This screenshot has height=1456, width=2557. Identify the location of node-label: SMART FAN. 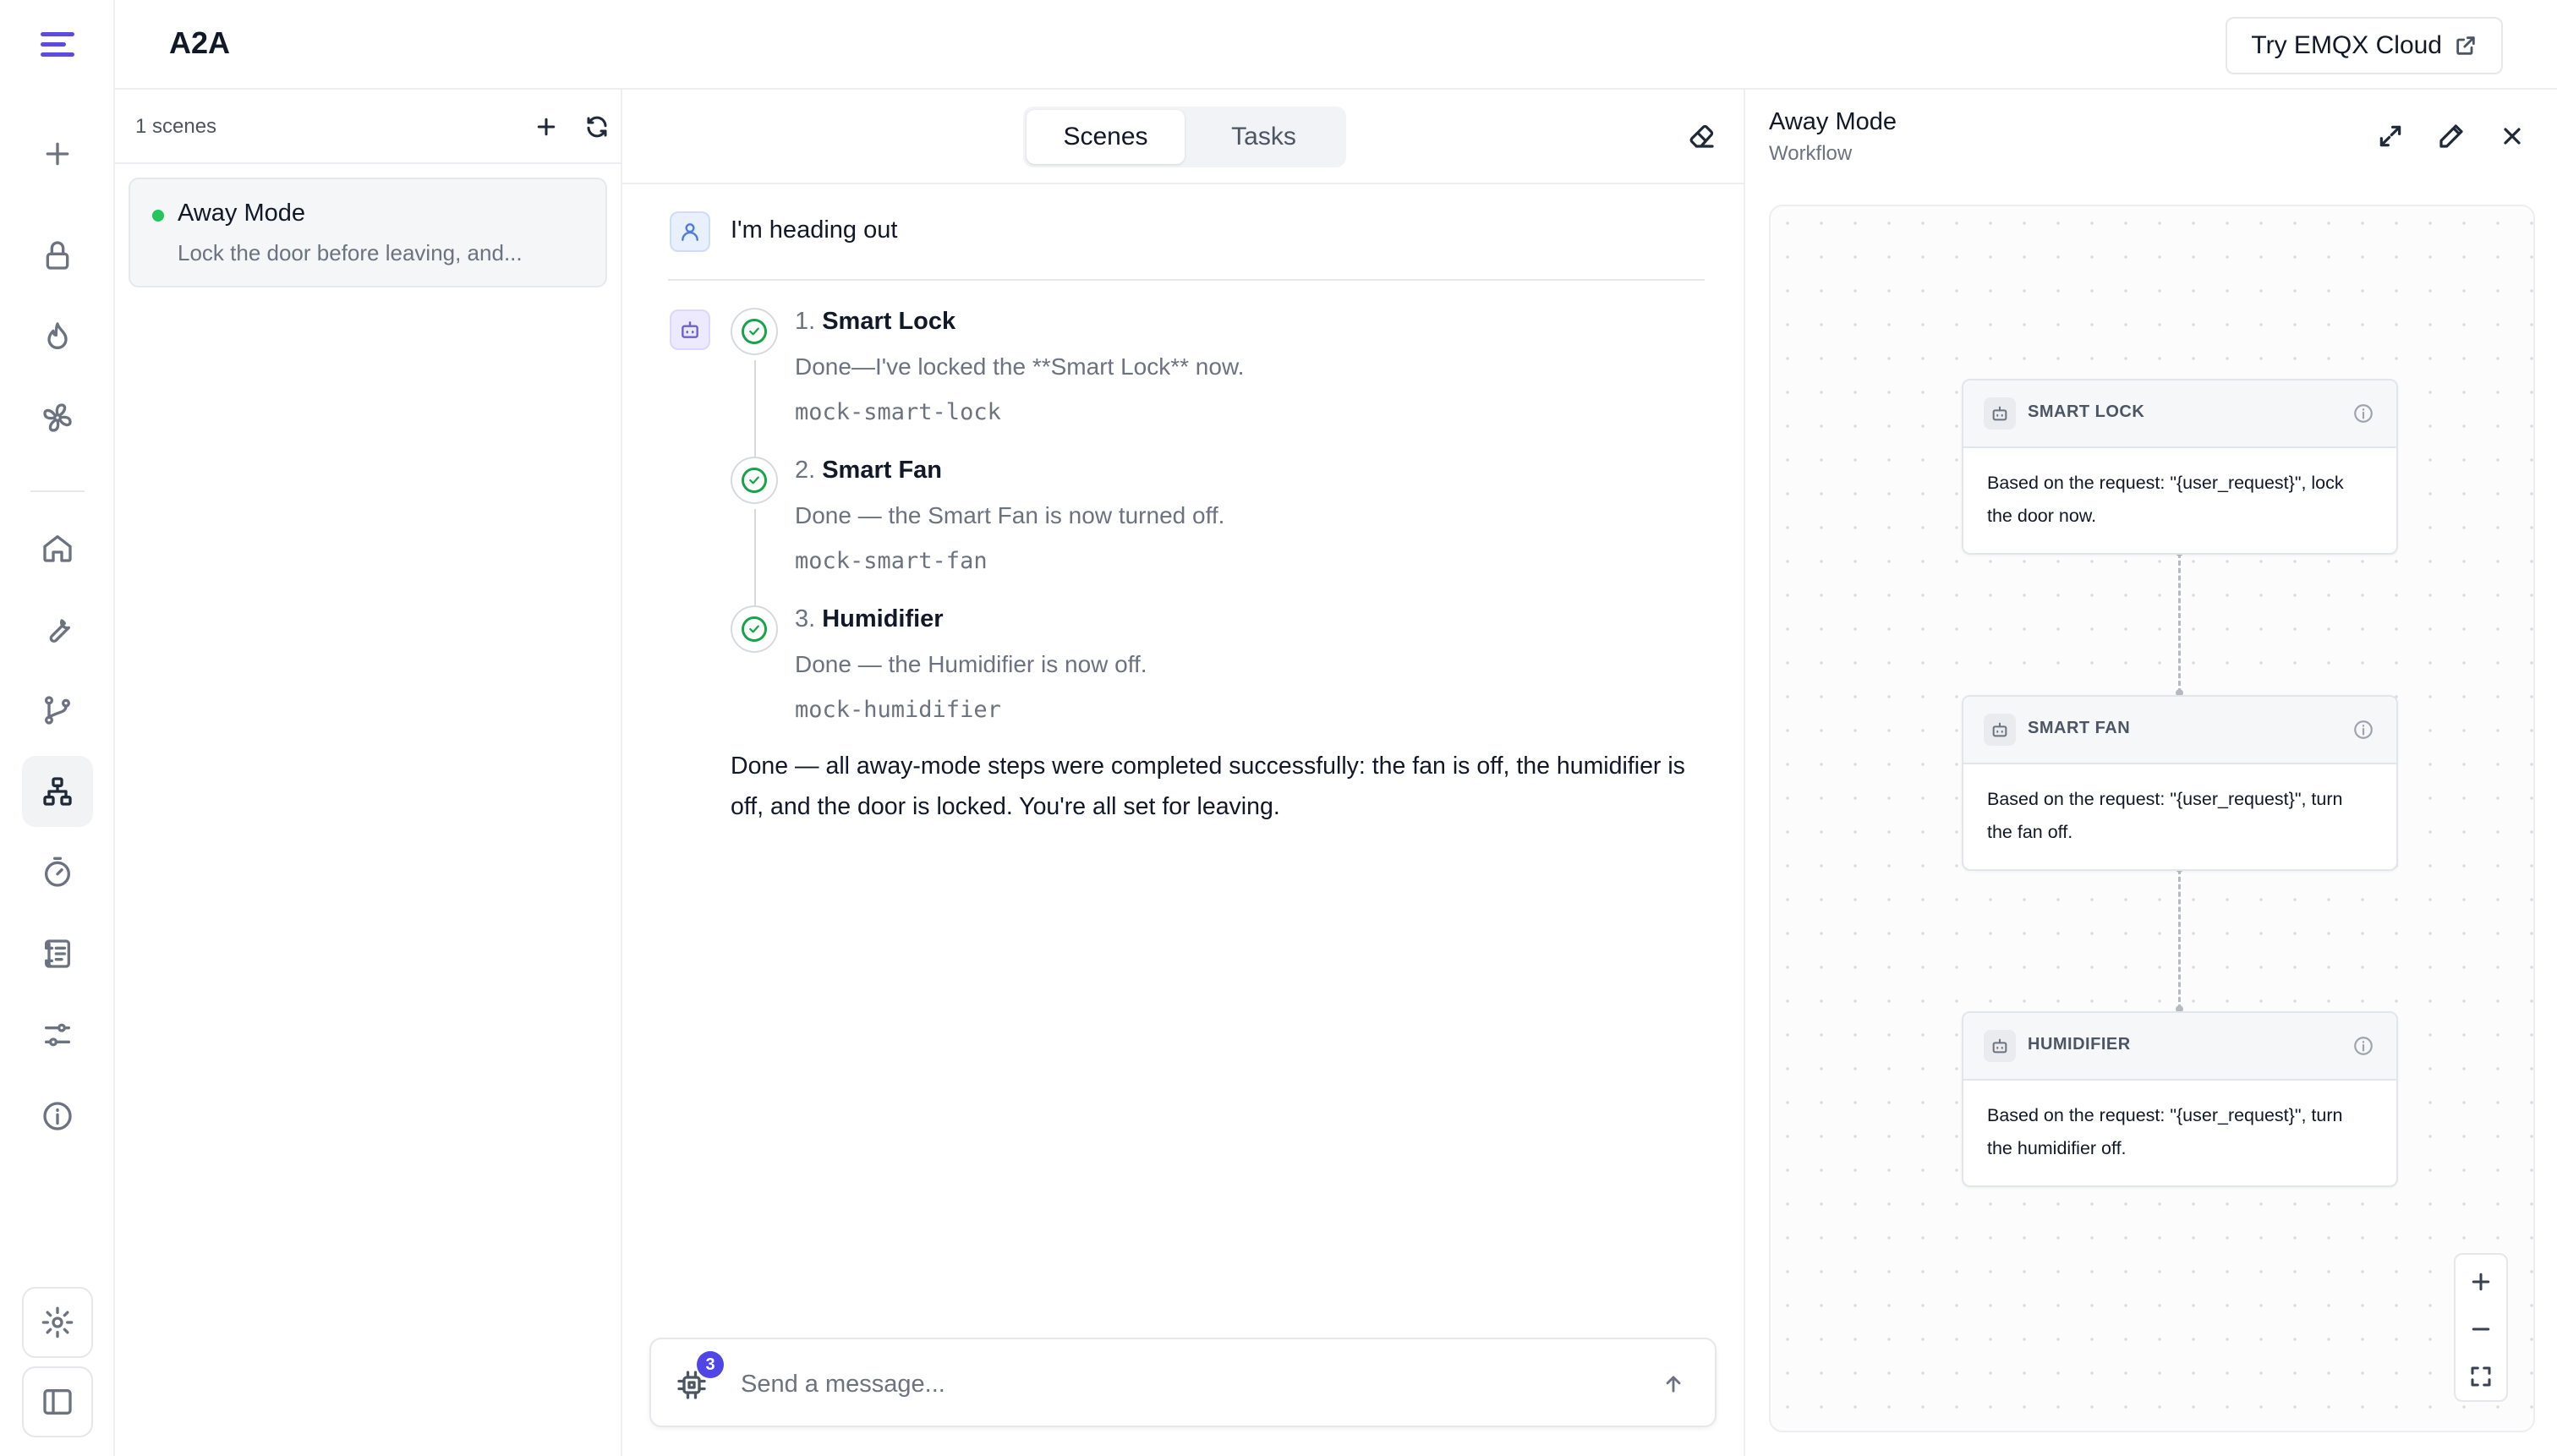
(2079, 728).